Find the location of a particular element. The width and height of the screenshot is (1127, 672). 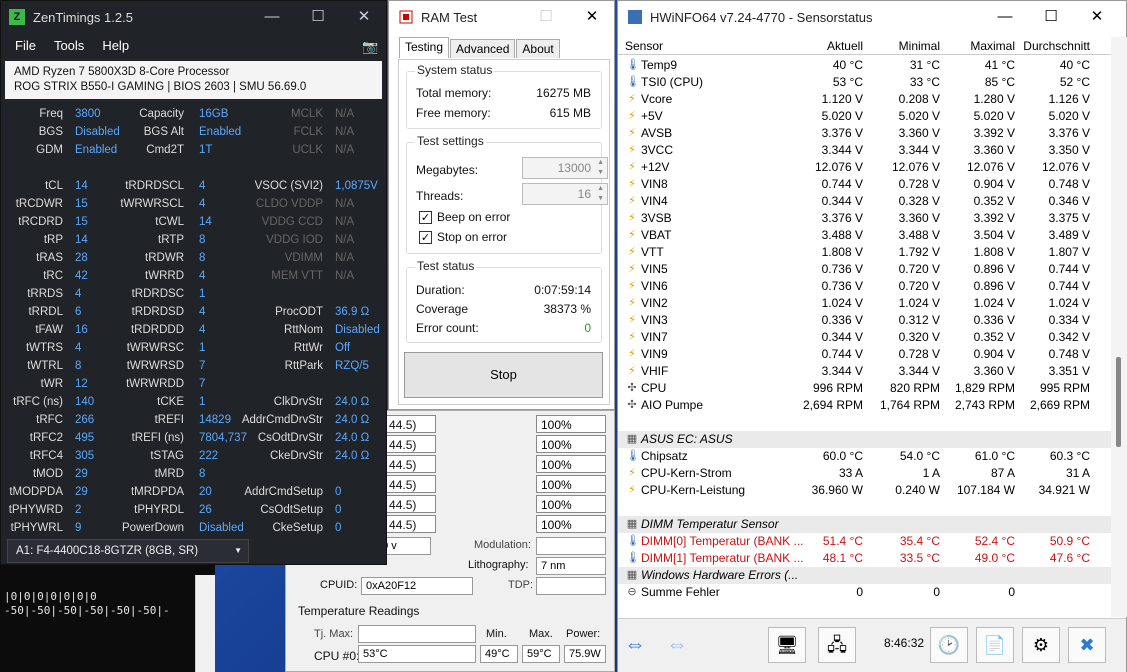

terminal-scrollbar is located at coordinates (205, 623).